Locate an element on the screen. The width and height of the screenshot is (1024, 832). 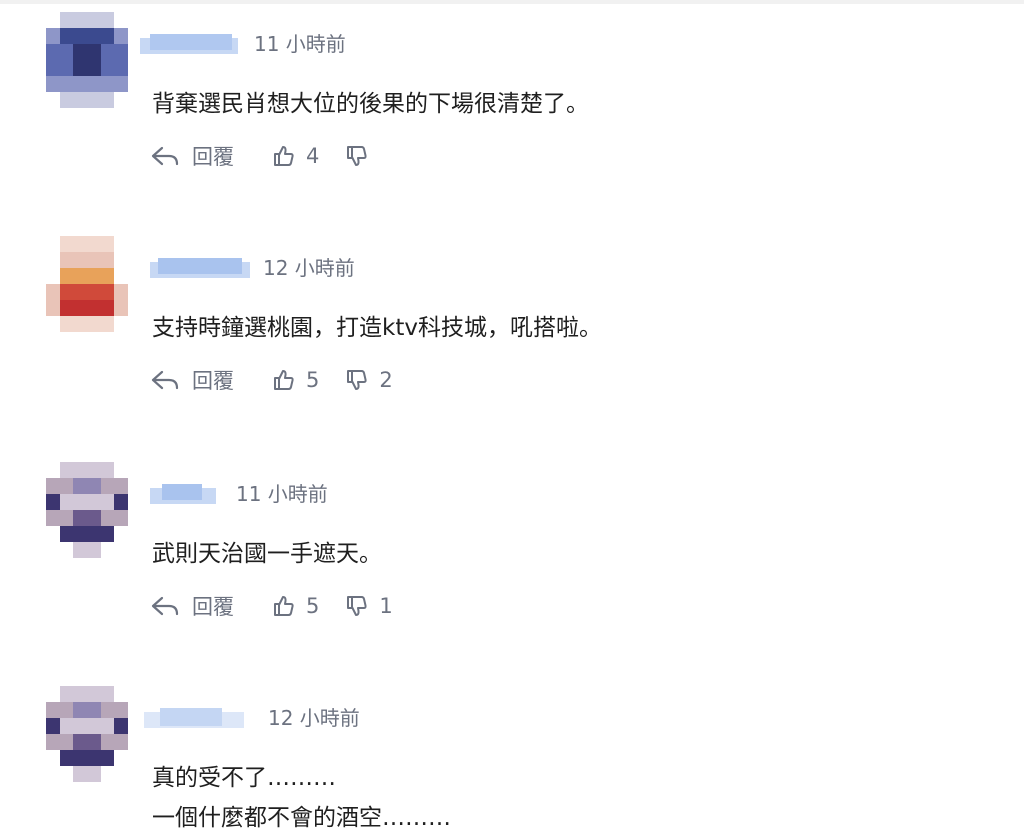
comment-line: 支持時鐘選桃園，打造ktv科技城，吼搭啦。 is located at coordinates (377, 328).